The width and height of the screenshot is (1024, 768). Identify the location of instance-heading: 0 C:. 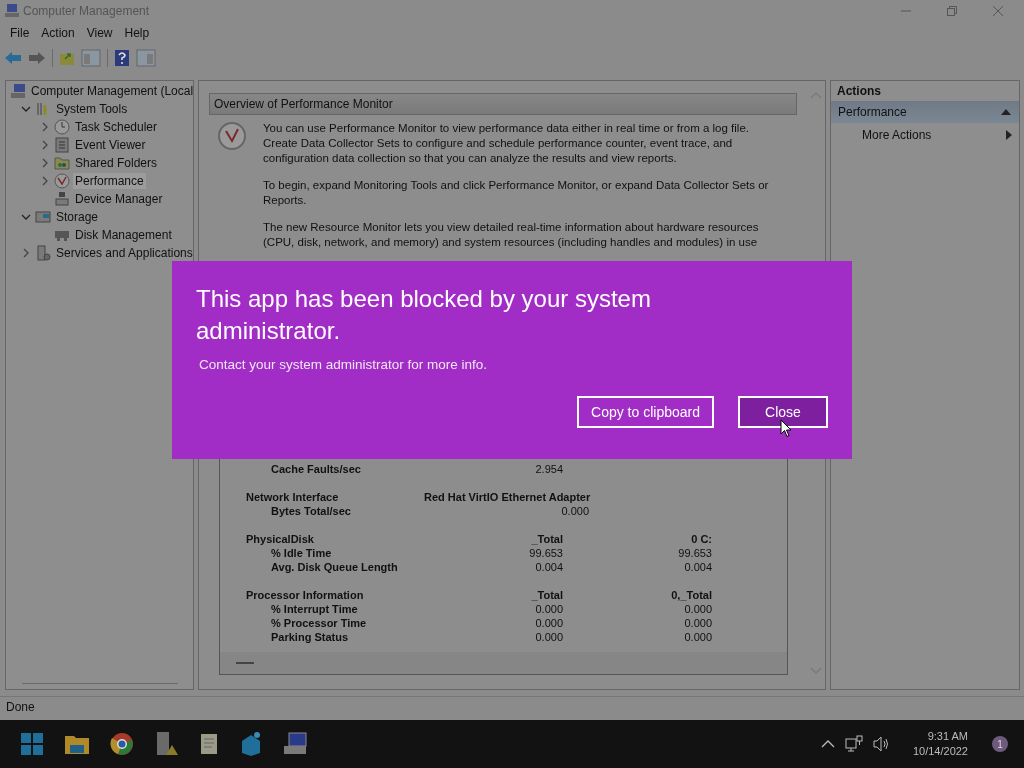
(701, 539).